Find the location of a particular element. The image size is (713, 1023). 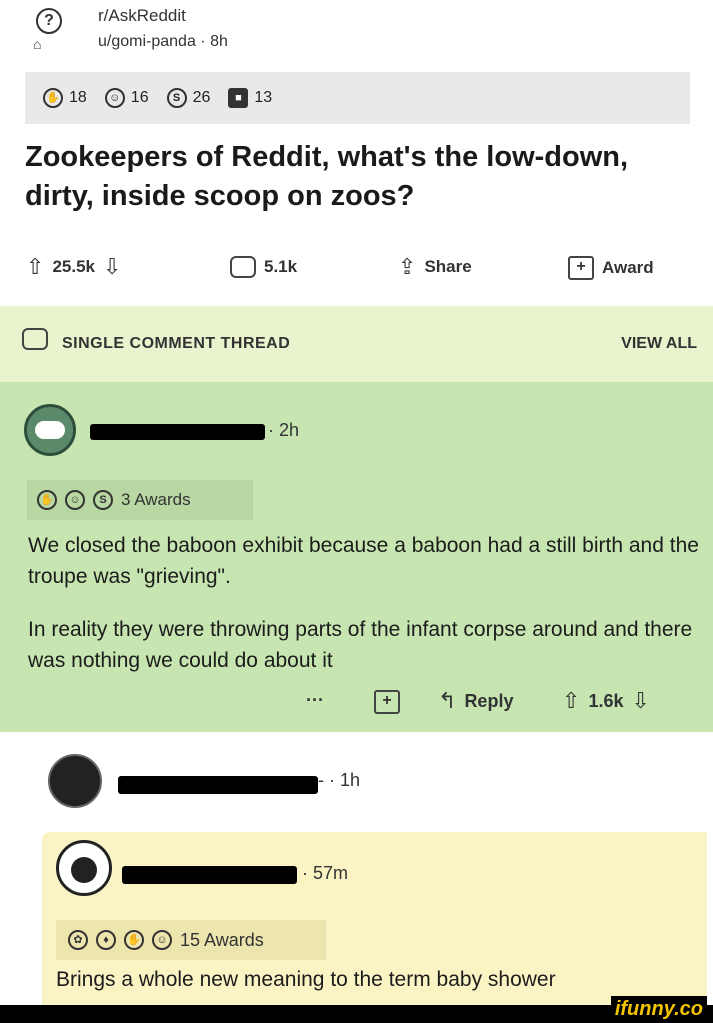

awards-label: 15 Awards is located at coordinates (222, 939).